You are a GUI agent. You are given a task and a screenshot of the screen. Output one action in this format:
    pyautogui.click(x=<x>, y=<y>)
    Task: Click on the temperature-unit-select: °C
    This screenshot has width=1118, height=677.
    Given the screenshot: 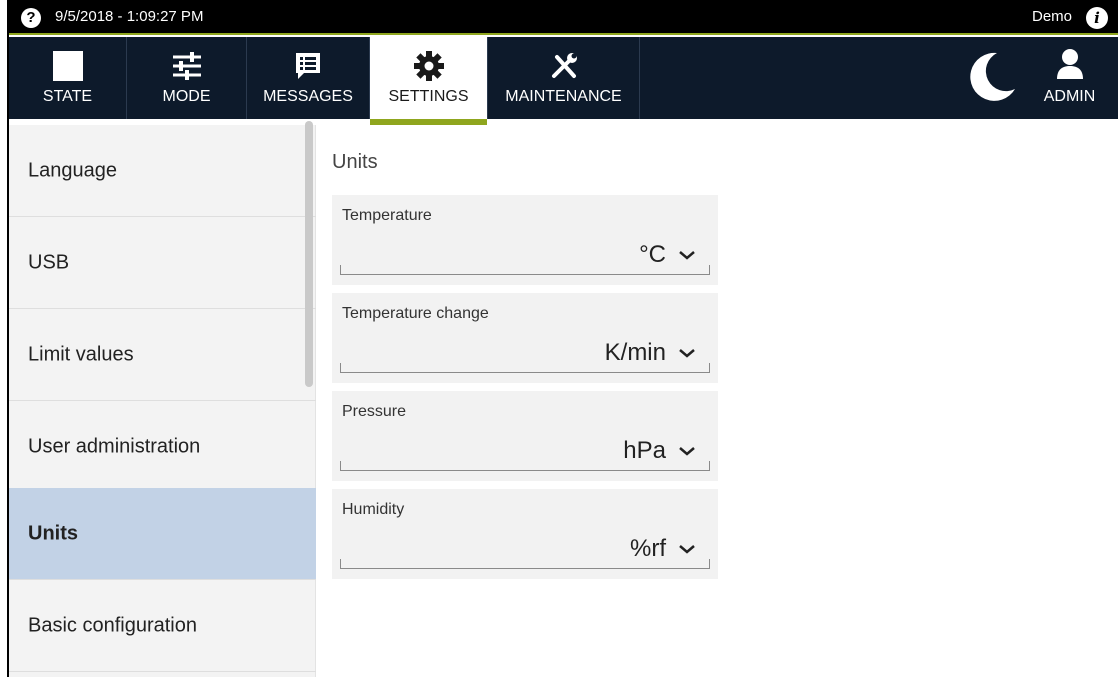 What is the action you would take?
    pyautogui.click(x=525, y=254)
    